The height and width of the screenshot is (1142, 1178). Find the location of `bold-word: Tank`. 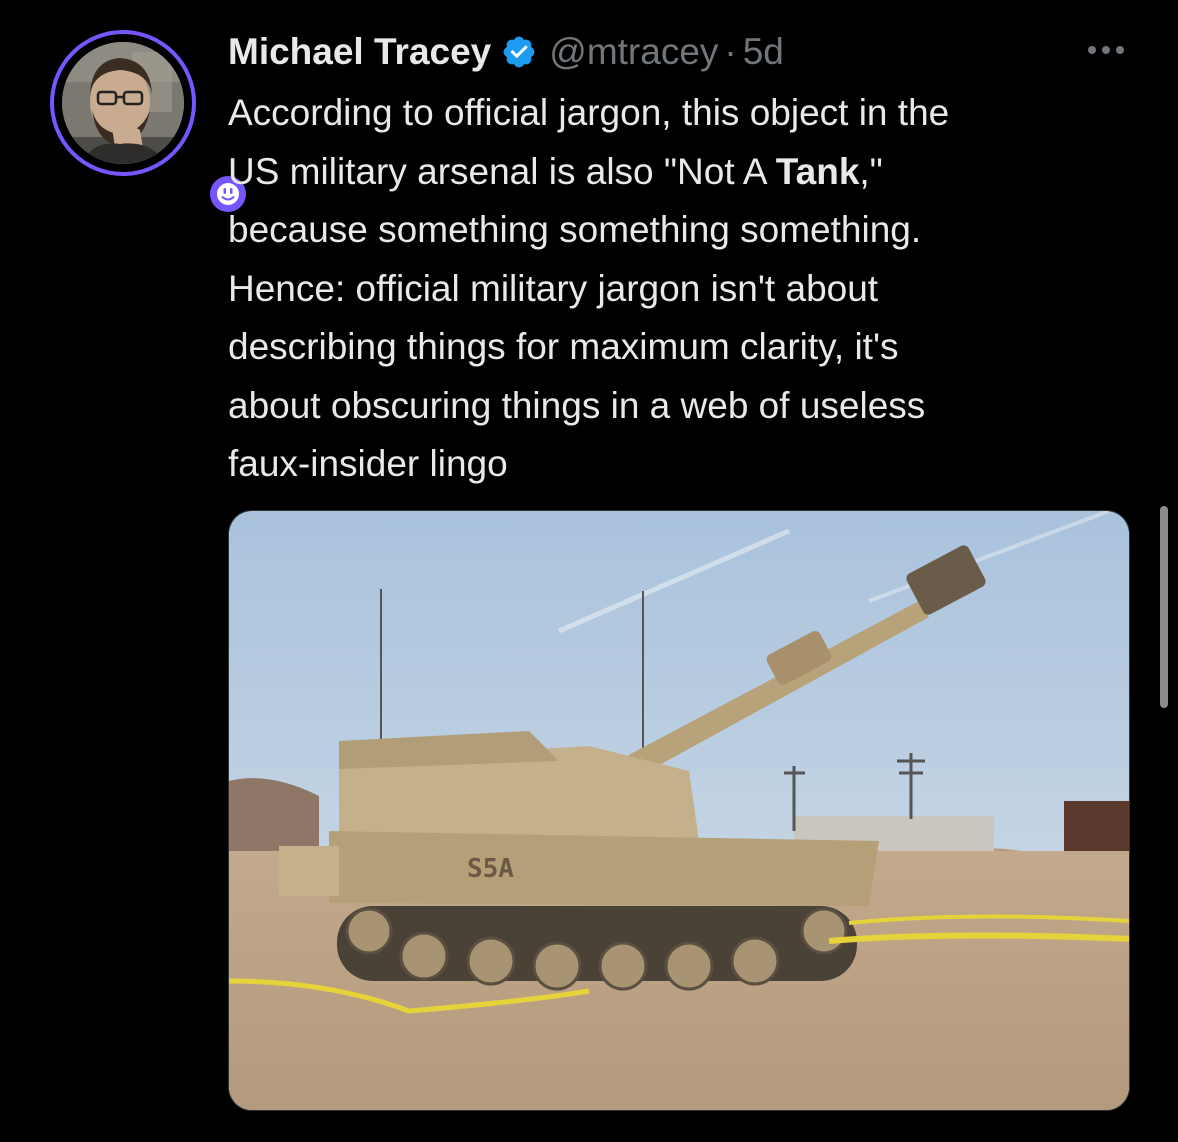

bold-word: Tank is located at coordinates (817, 171).